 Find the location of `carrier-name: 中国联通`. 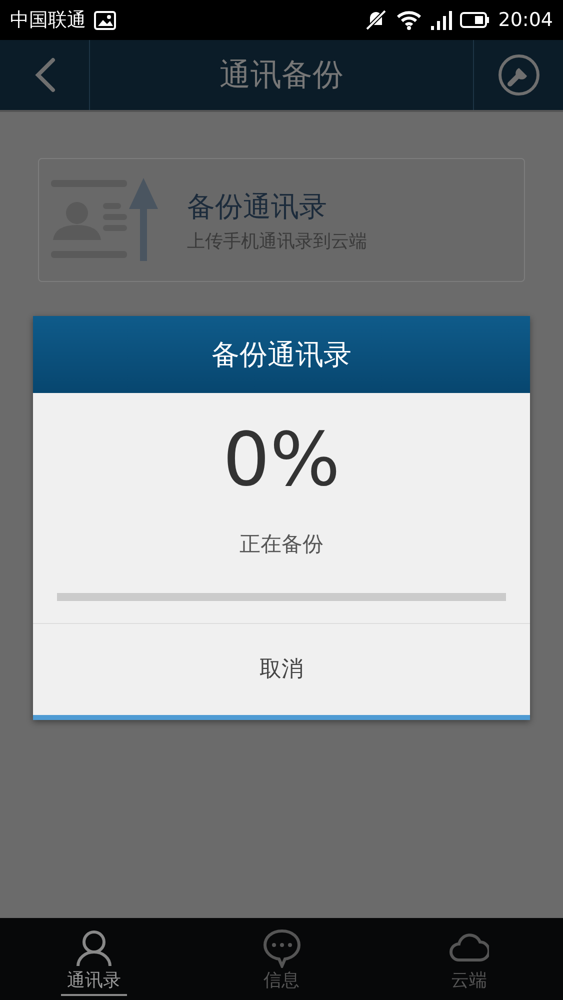

carrier-name: 中国联通 is located at coordinates (48, 20).